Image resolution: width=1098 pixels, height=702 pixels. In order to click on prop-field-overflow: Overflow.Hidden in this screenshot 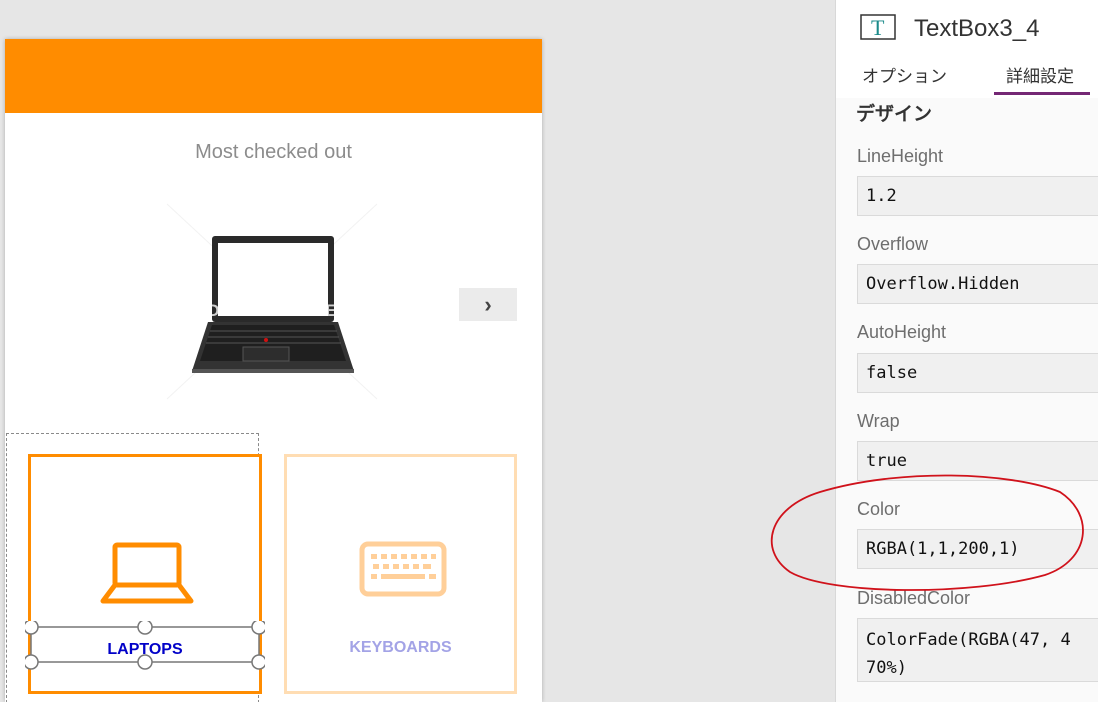, I will do `click(977, 284)`.